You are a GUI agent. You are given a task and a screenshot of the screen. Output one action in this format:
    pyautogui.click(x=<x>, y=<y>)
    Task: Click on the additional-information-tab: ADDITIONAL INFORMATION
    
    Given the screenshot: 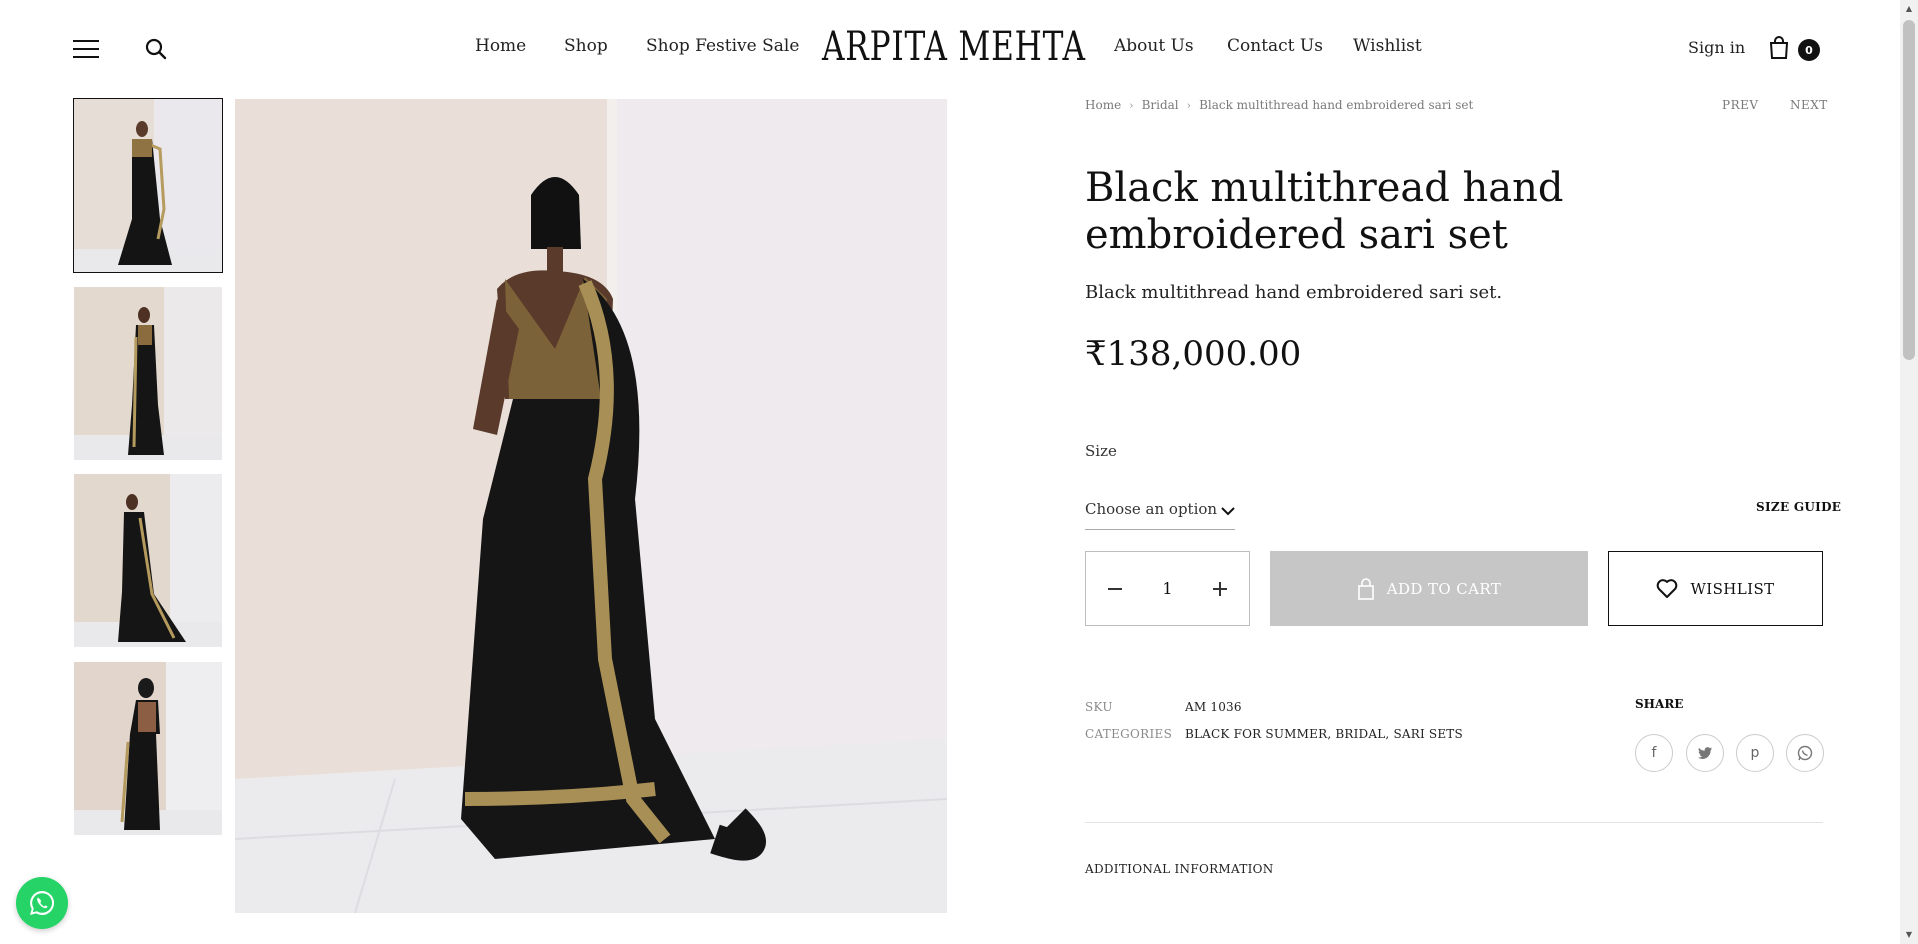 What is the action you would take?
    pyautogui.click(x=1179, y=869)
    